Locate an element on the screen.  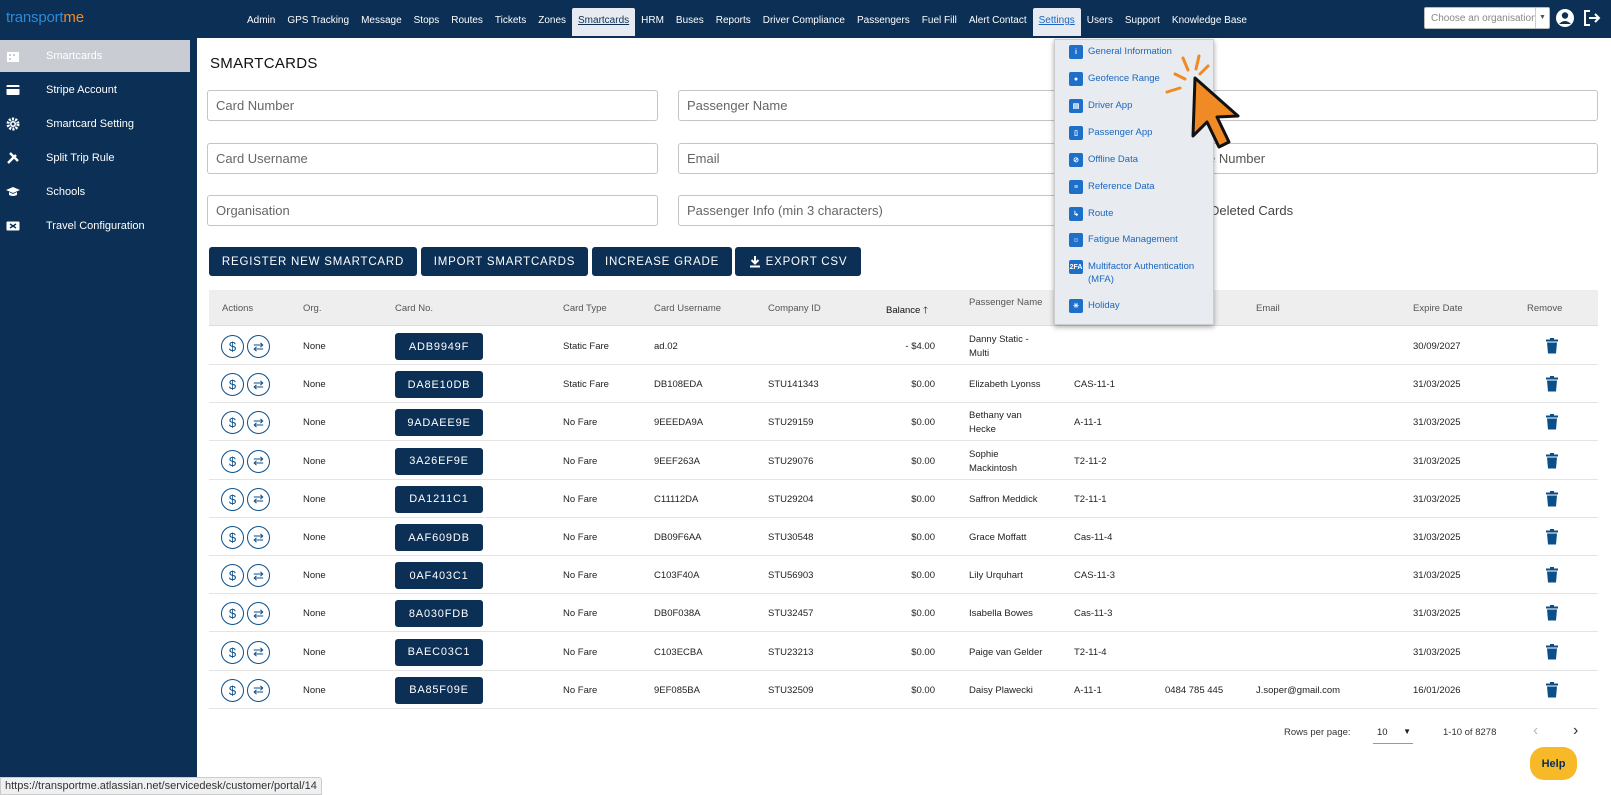
col-card-no: Card No. is located at coordinates (414, 308).